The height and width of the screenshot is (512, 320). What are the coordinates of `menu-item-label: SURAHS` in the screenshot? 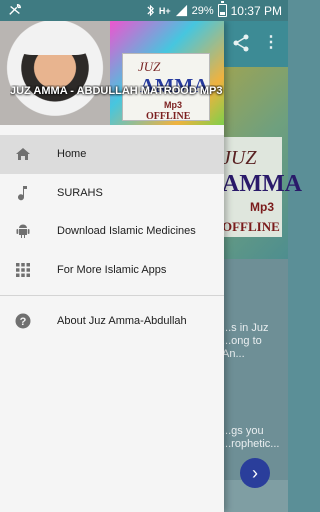 It's located at (80, 192).